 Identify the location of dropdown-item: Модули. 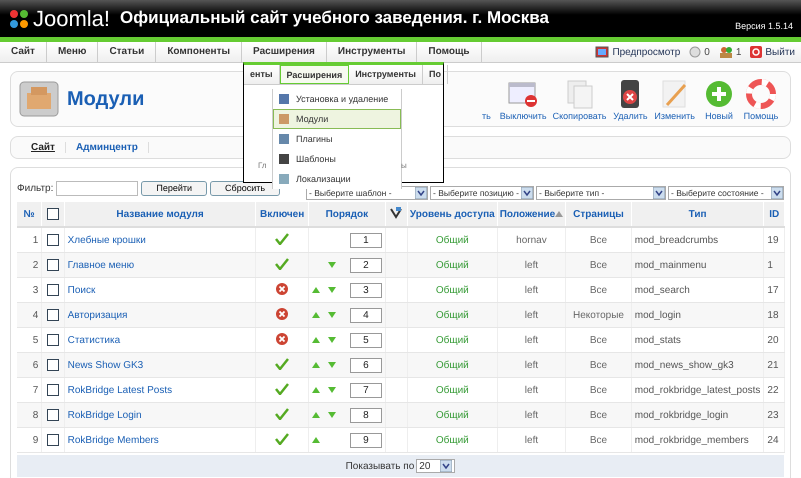
(337, 119).